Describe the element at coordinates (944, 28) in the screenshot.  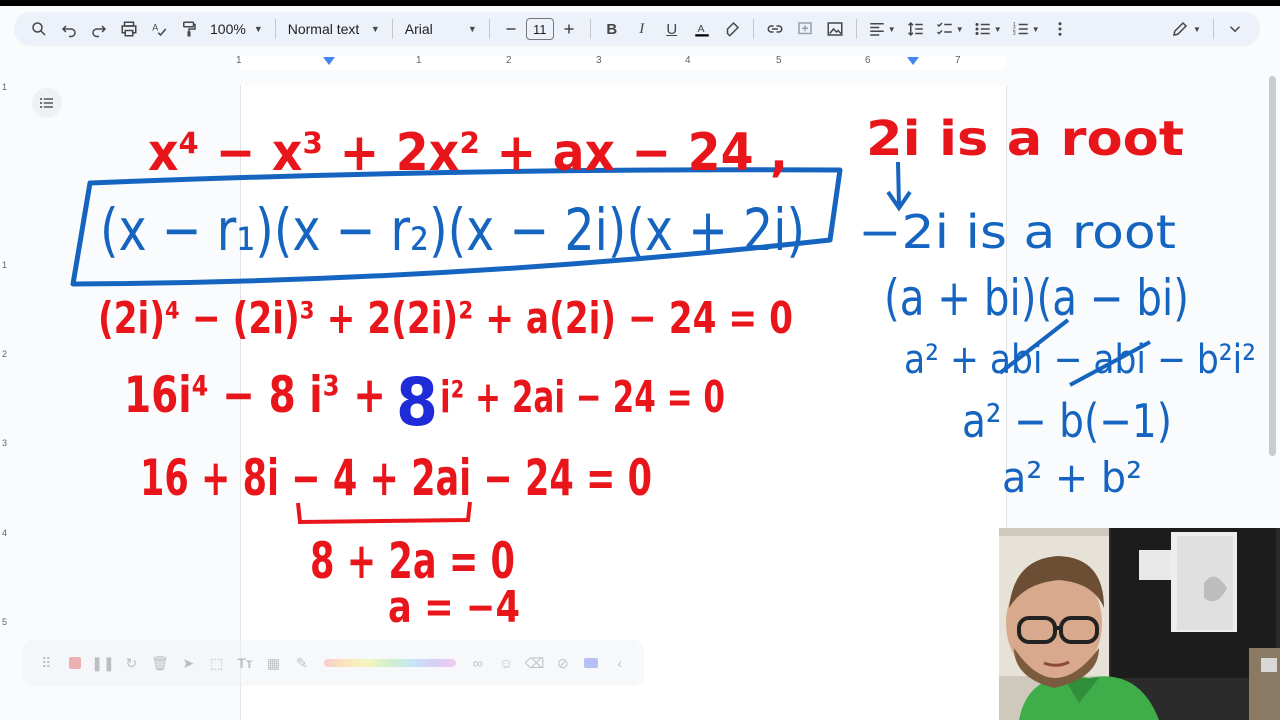
I see `checklist-icon` at that location.